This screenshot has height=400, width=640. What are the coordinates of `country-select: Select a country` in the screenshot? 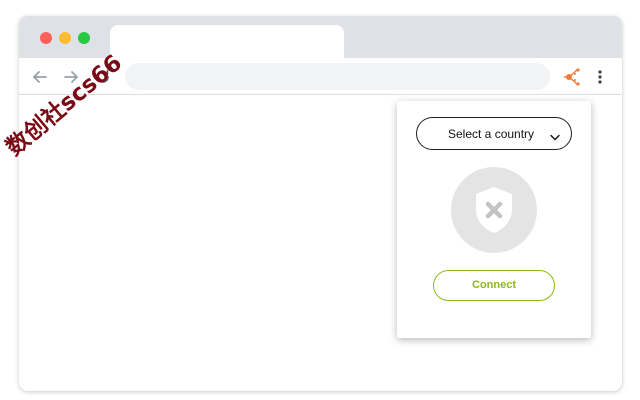 It's located at (494, 133).